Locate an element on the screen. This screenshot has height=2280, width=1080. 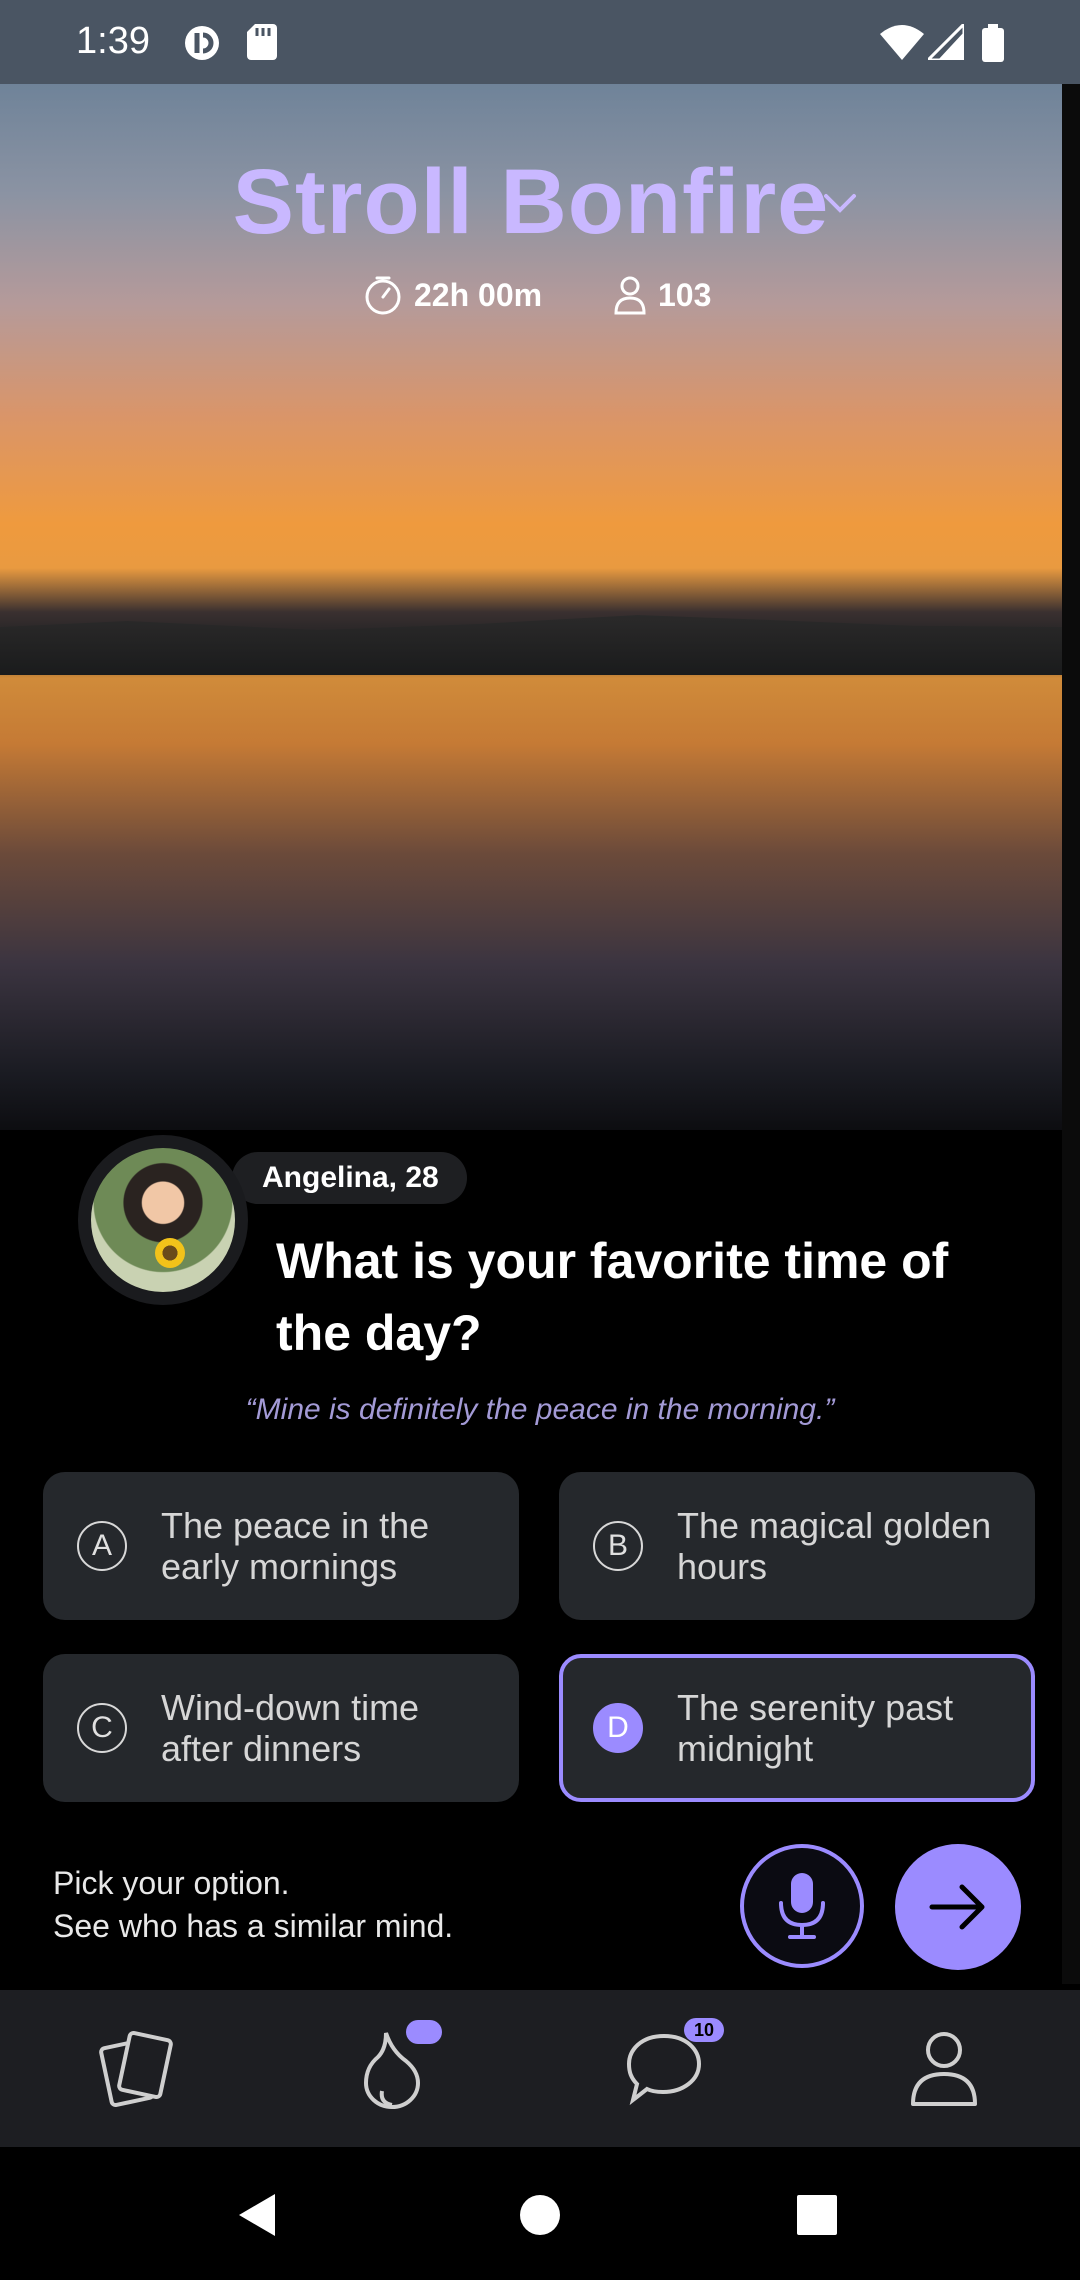
profile-icon is located at coordinates (944, 2069).